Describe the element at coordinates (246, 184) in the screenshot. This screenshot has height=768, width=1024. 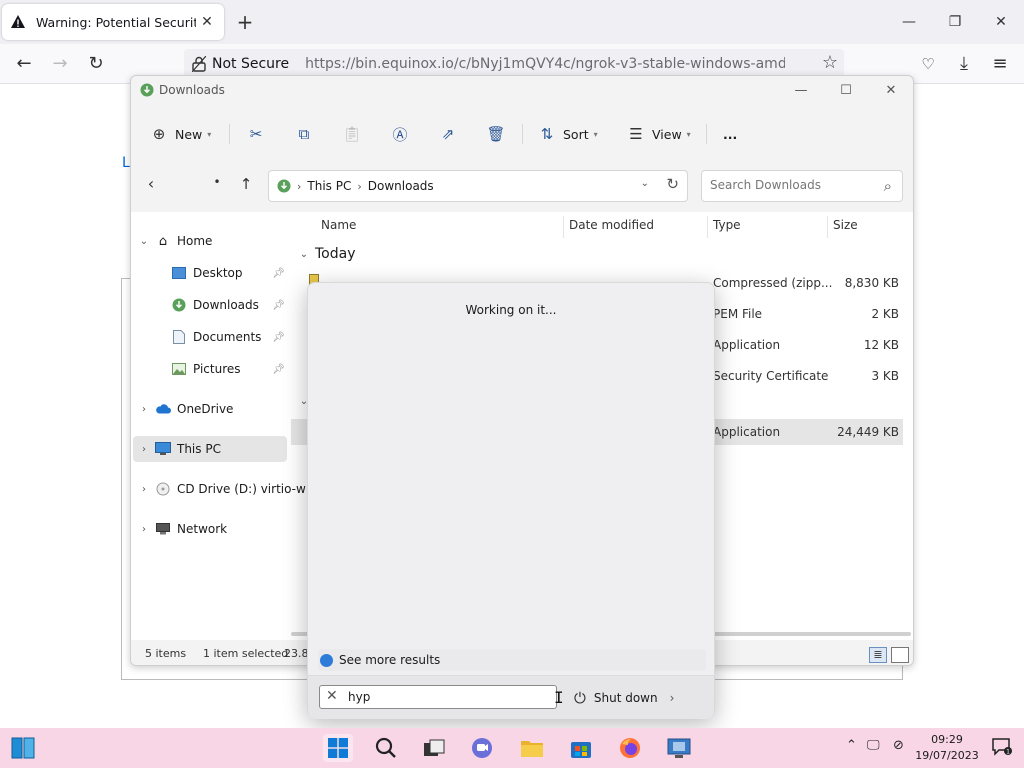
I see `up-arrow-icon: ↑` at that location.